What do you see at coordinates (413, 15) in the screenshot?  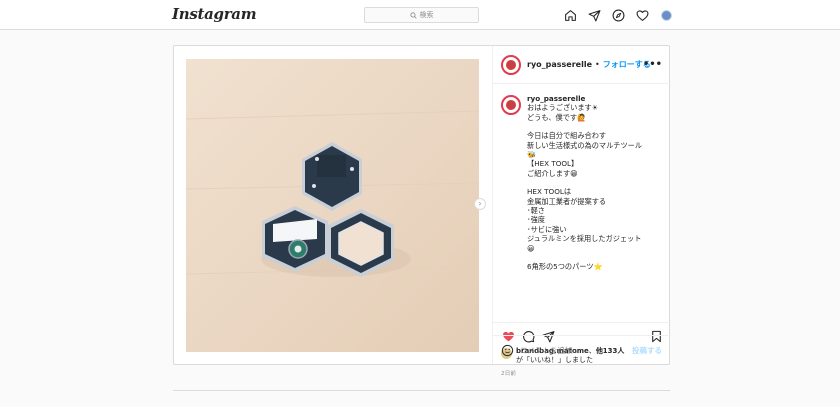 I see `search-icon` at bounding box center [413, 15].